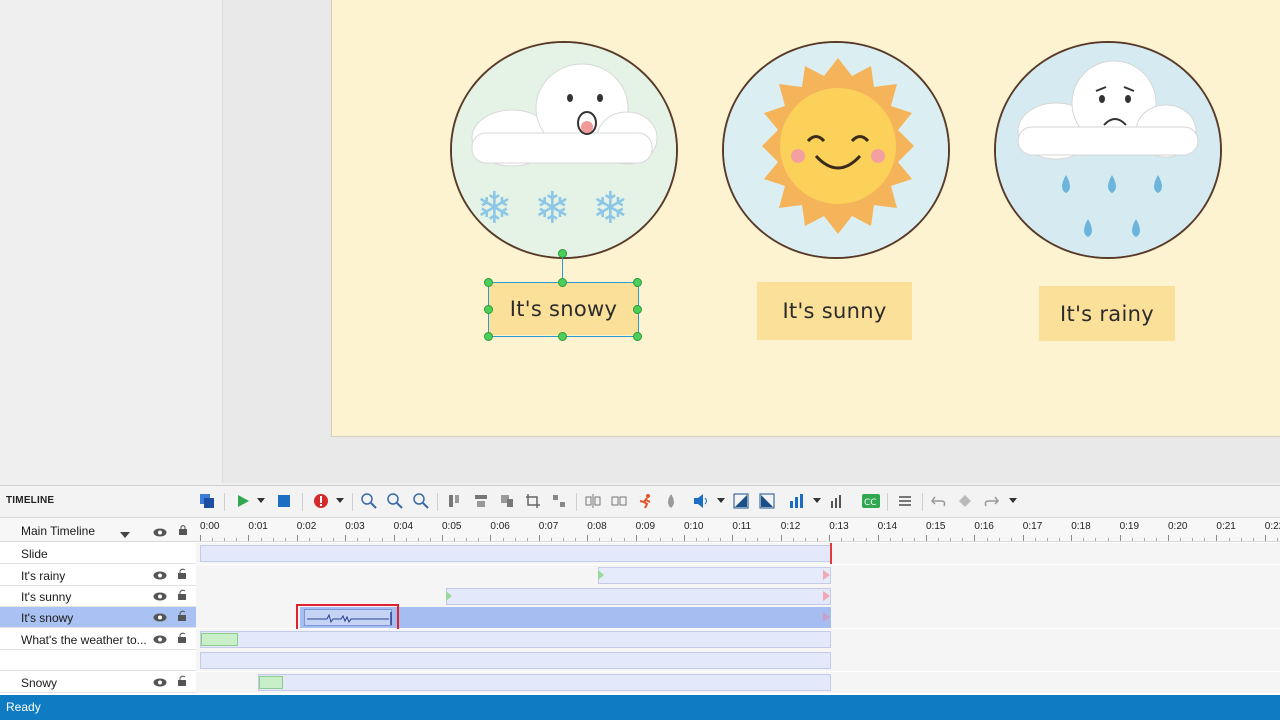  What do you see at coordinates (965, 501) in the screenshot?
I see `diamond-icon` at bounding box center [965, 501].